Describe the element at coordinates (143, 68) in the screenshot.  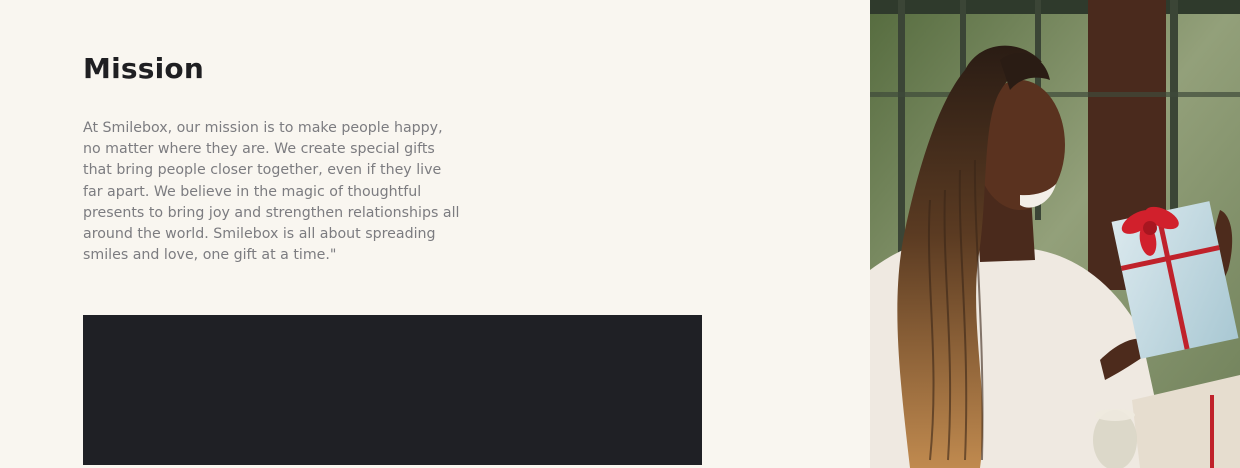
I see `mission-title: Mission` at that location.